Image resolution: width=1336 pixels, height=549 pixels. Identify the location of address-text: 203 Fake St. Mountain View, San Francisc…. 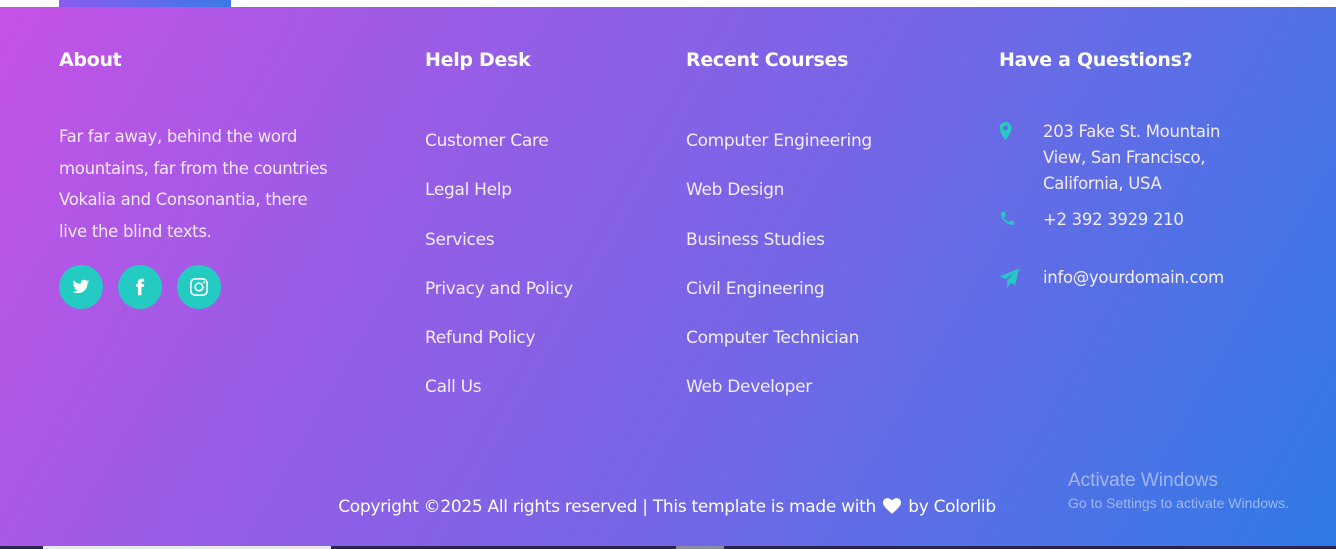
(1132, 157).